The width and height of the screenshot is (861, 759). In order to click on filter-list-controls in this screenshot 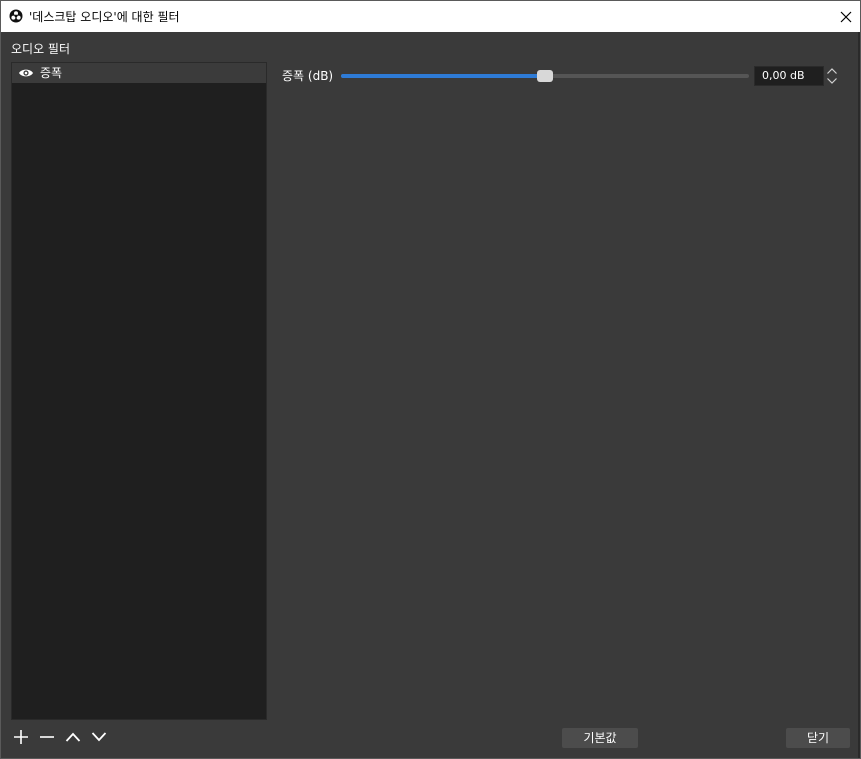, I will do `click(60, 737)`.